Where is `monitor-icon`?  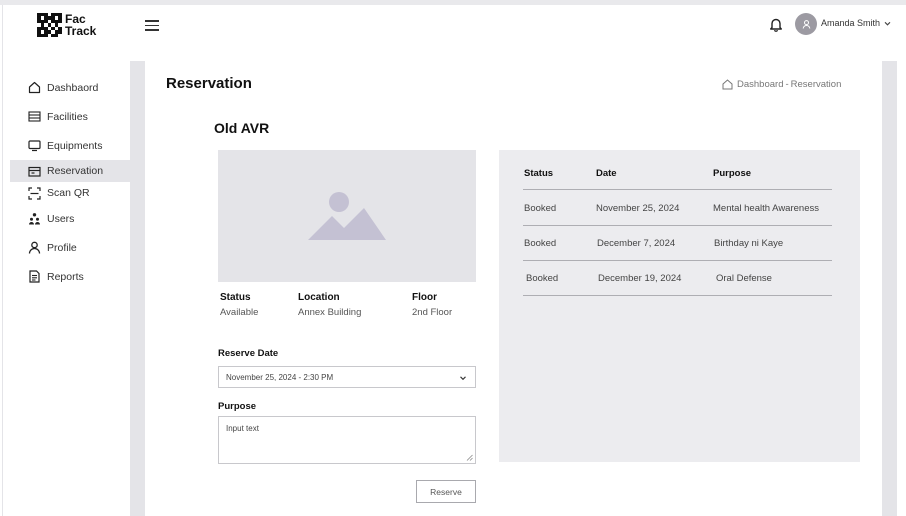 monitor-icon is located at coordinates (34, 145).